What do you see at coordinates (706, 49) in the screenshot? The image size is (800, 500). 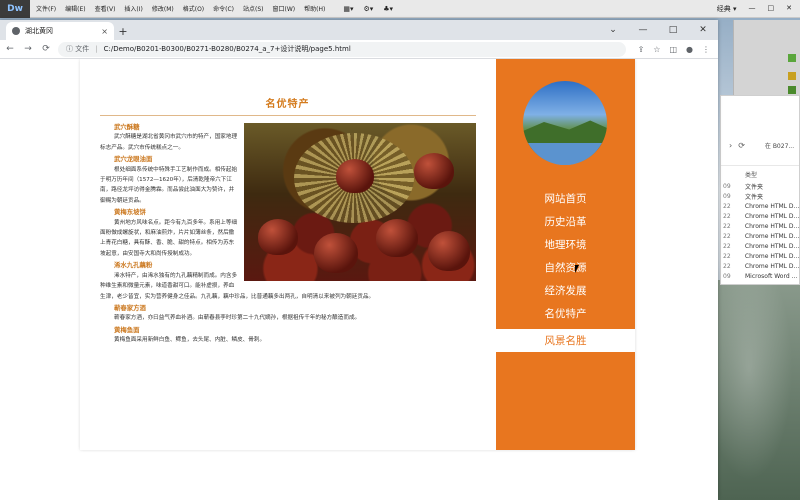 I see `more-menu-icon: ⋮` at bounding box center [706, 49].